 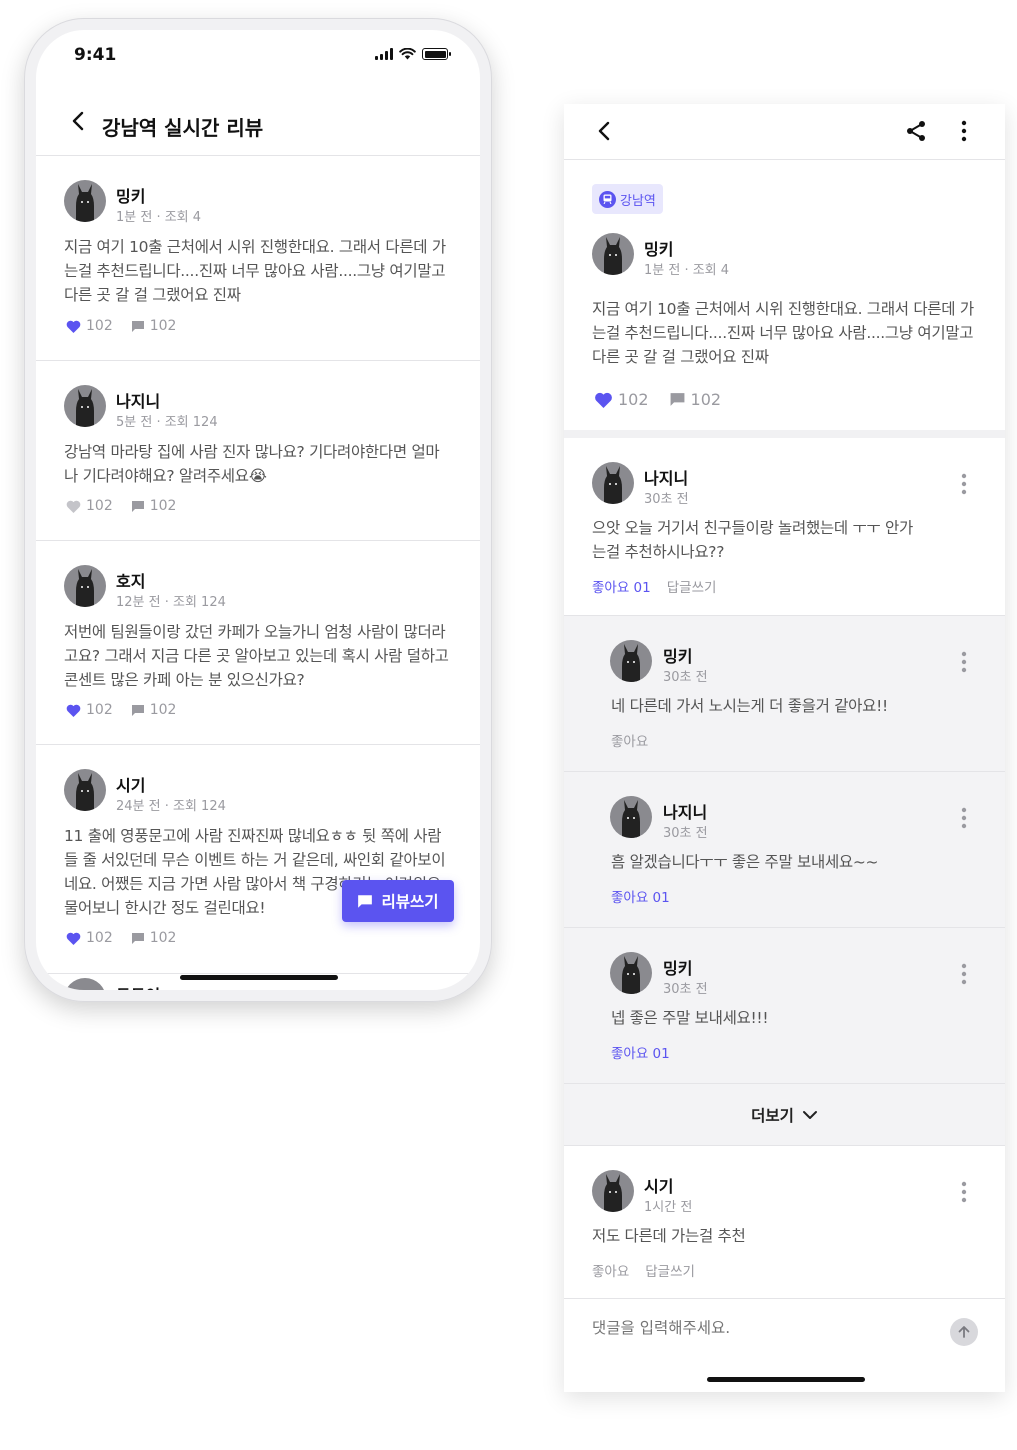 I want to click on author-name: 시기, so click(x=131, y=785).